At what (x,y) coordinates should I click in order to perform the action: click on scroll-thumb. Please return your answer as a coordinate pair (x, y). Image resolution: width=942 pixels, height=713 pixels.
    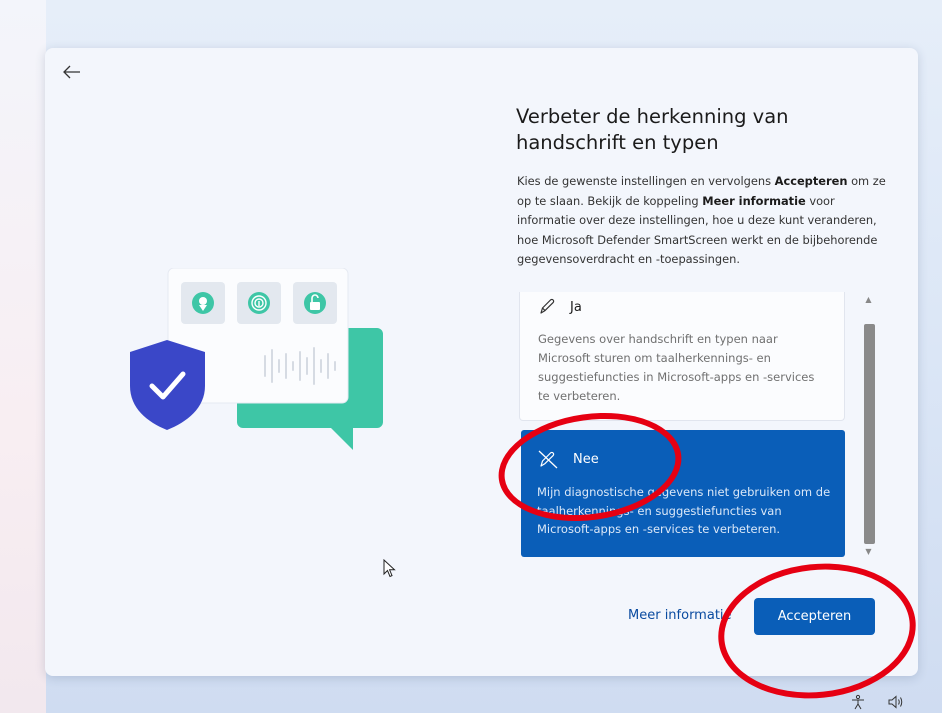
    Looking at the image, I should click on (869, 434).